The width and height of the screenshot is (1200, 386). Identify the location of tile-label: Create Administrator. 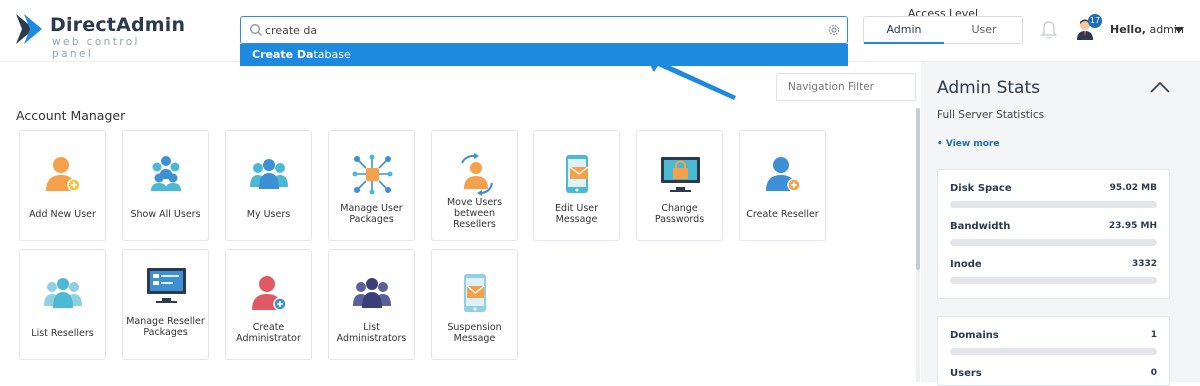
(268, 333).